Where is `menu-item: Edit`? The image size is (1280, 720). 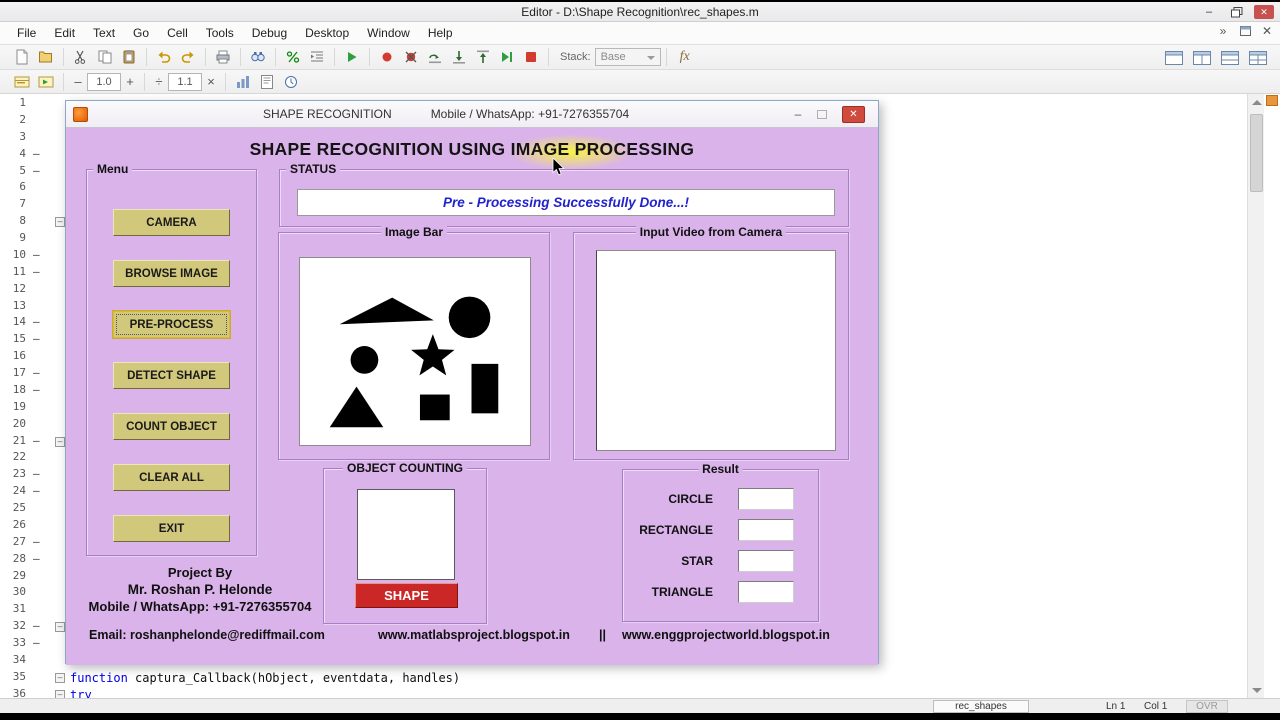
menu-item: Edit is located at coordinates (64, 33).